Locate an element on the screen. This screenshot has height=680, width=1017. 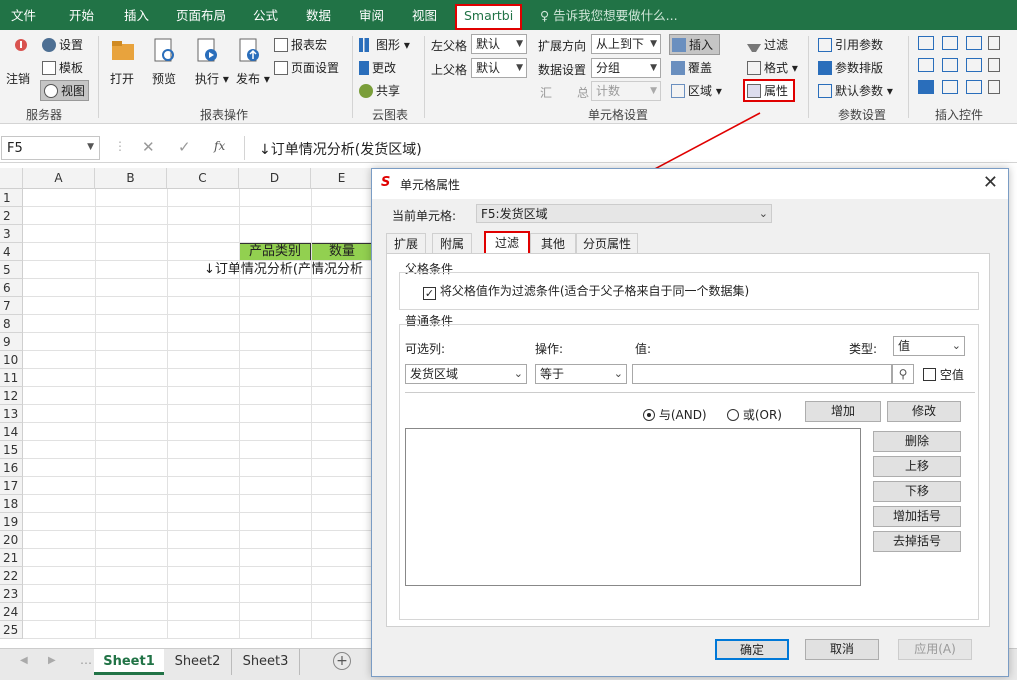
tab-file: 文件 is located at coordinates (23, 16).